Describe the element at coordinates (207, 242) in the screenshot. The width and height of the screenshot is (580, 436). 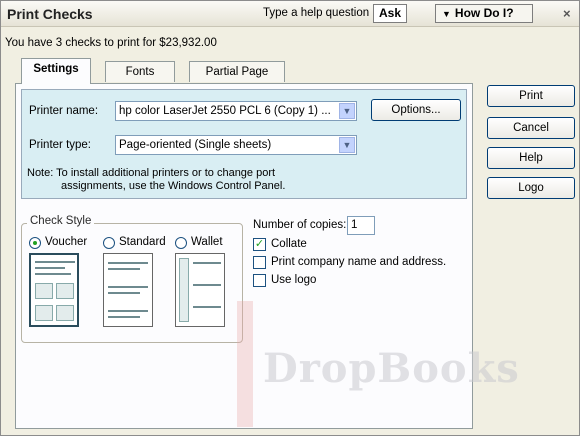
I see `wallet-label: Wallet` at that location.